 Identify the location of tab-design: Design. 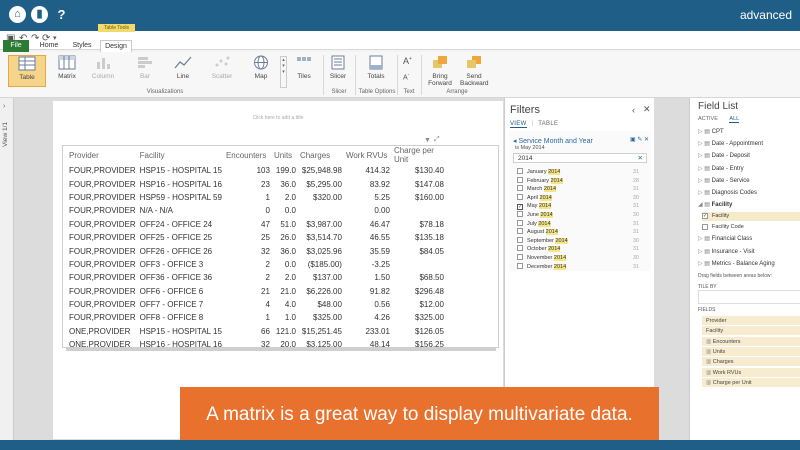
(116, 46).